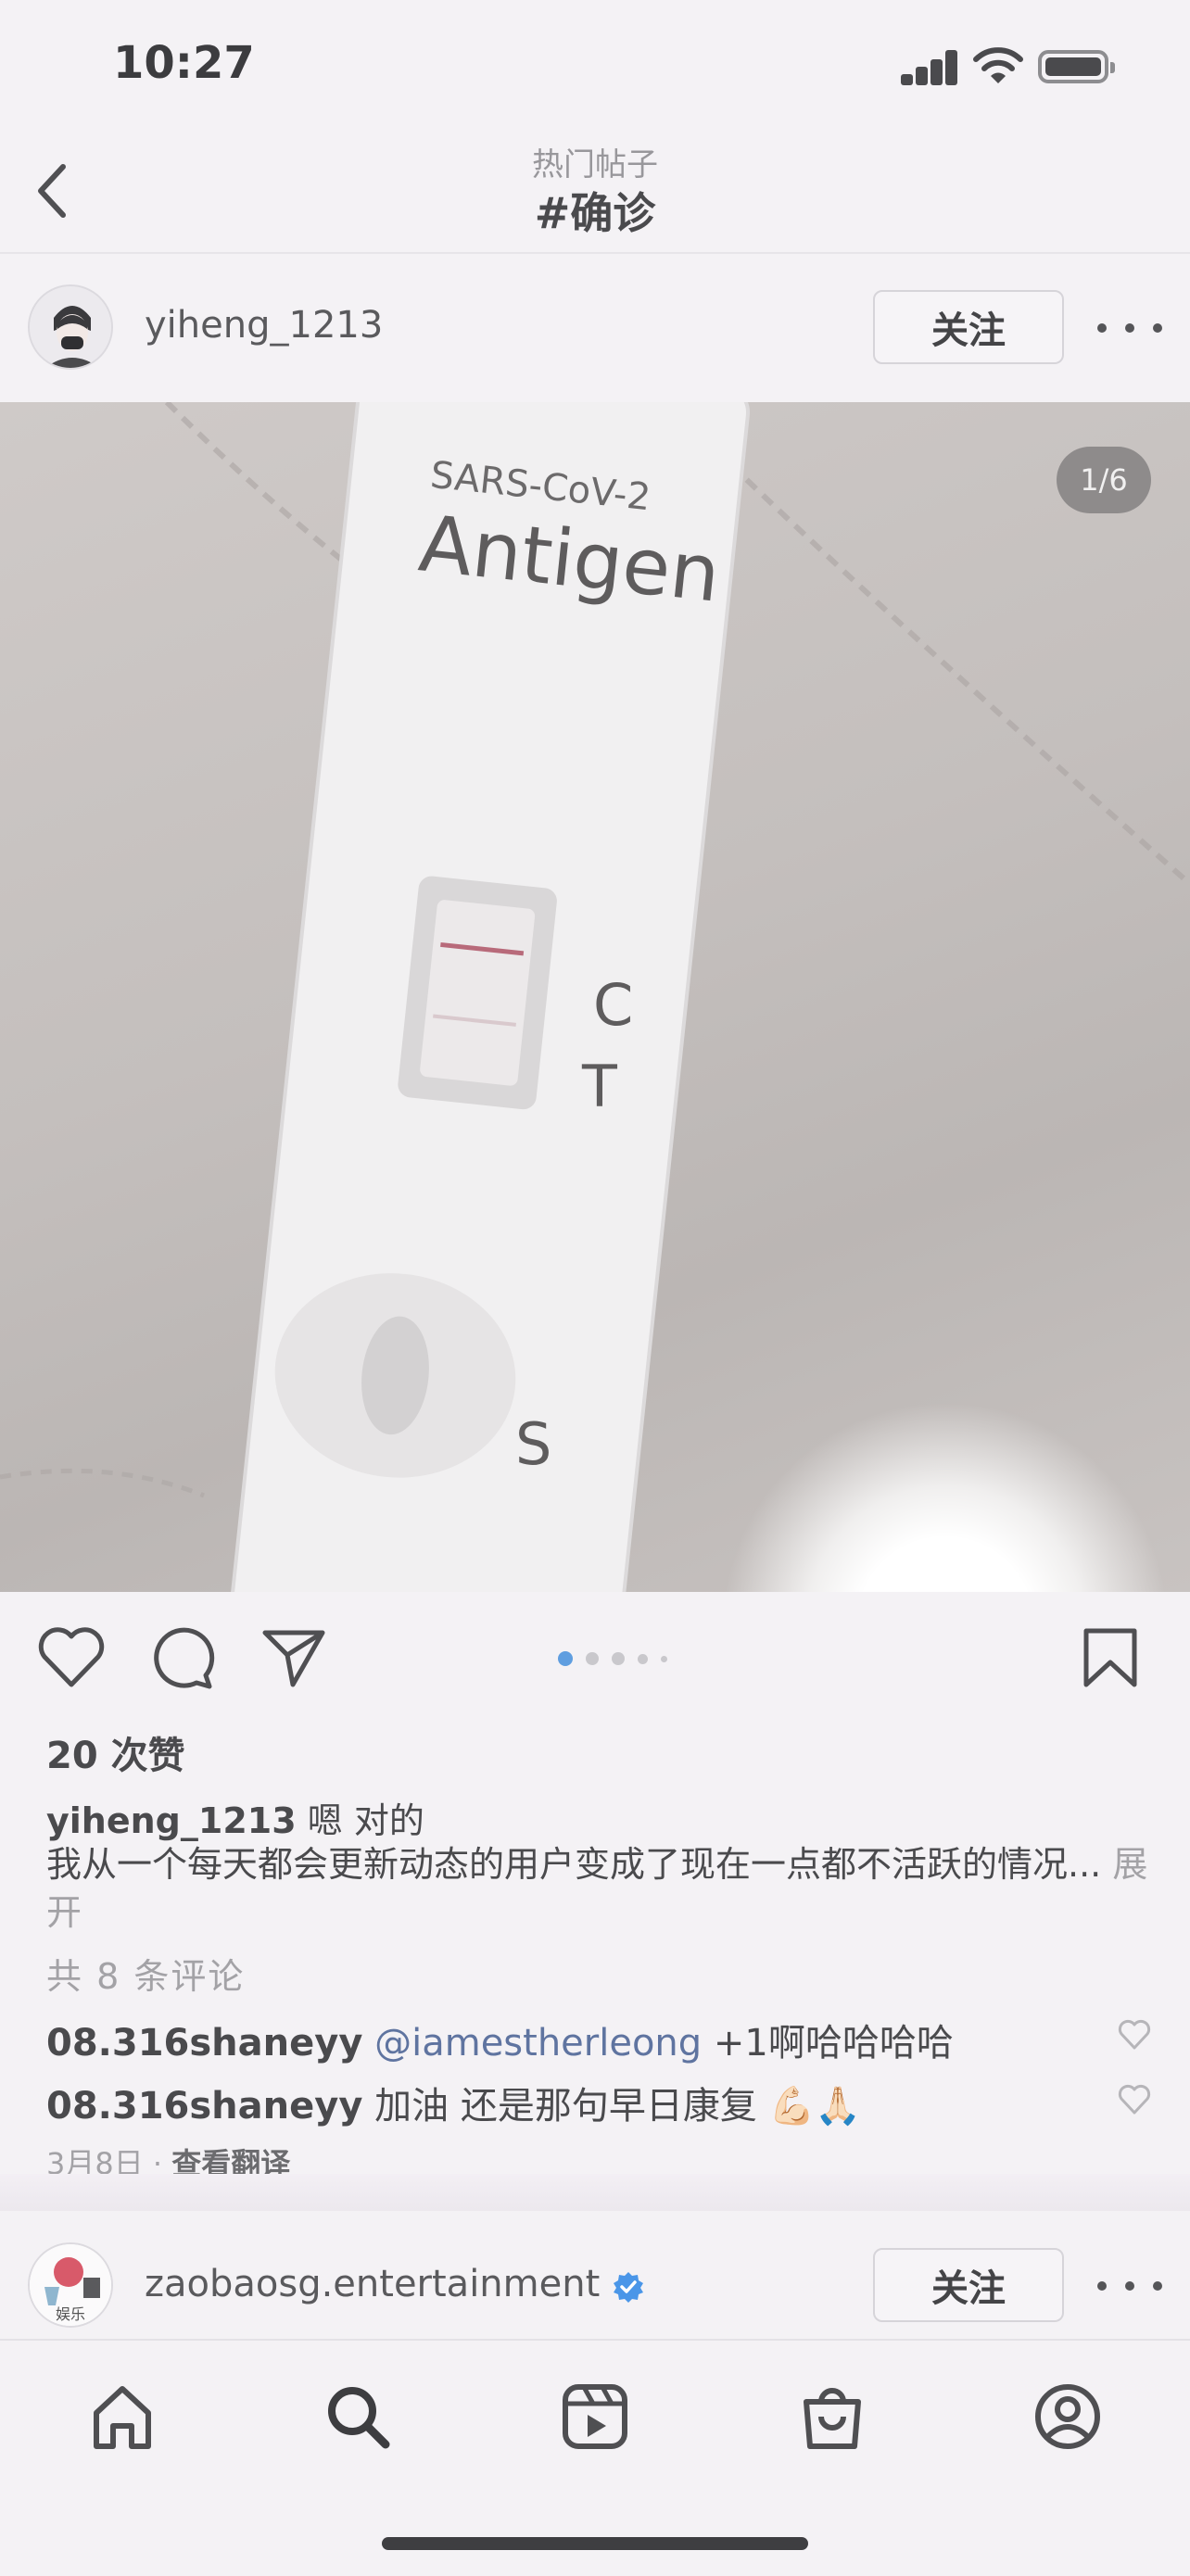  Describe the element at coordinates (595, 213) in the screenshot. I see `page-title: #确诊` at that location.